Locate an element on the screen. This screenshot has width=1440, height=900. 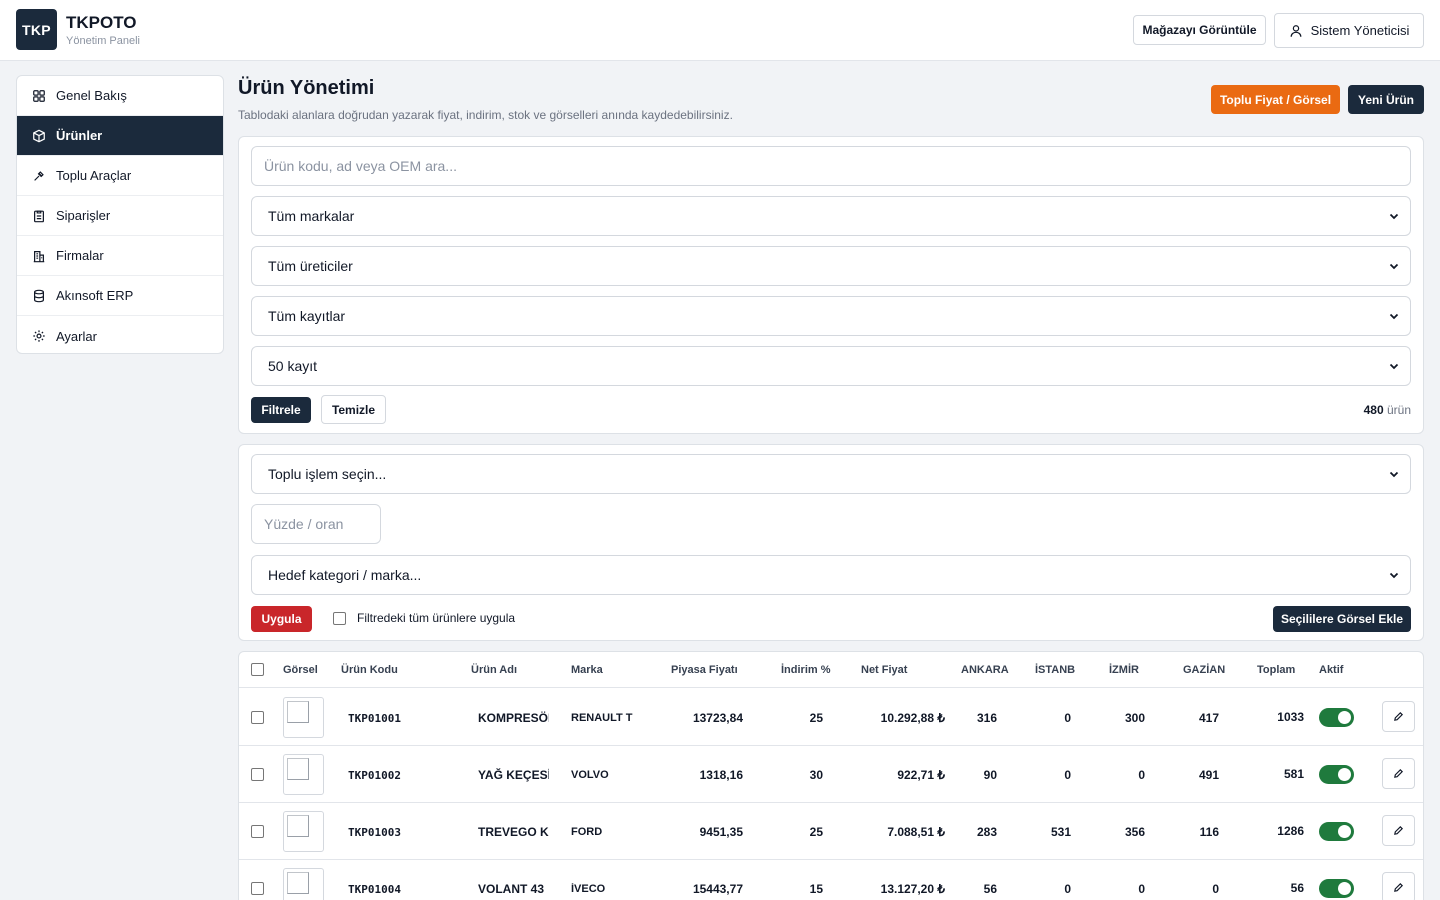
col-ankara: ANKARA is located at coordinates (985, 670).